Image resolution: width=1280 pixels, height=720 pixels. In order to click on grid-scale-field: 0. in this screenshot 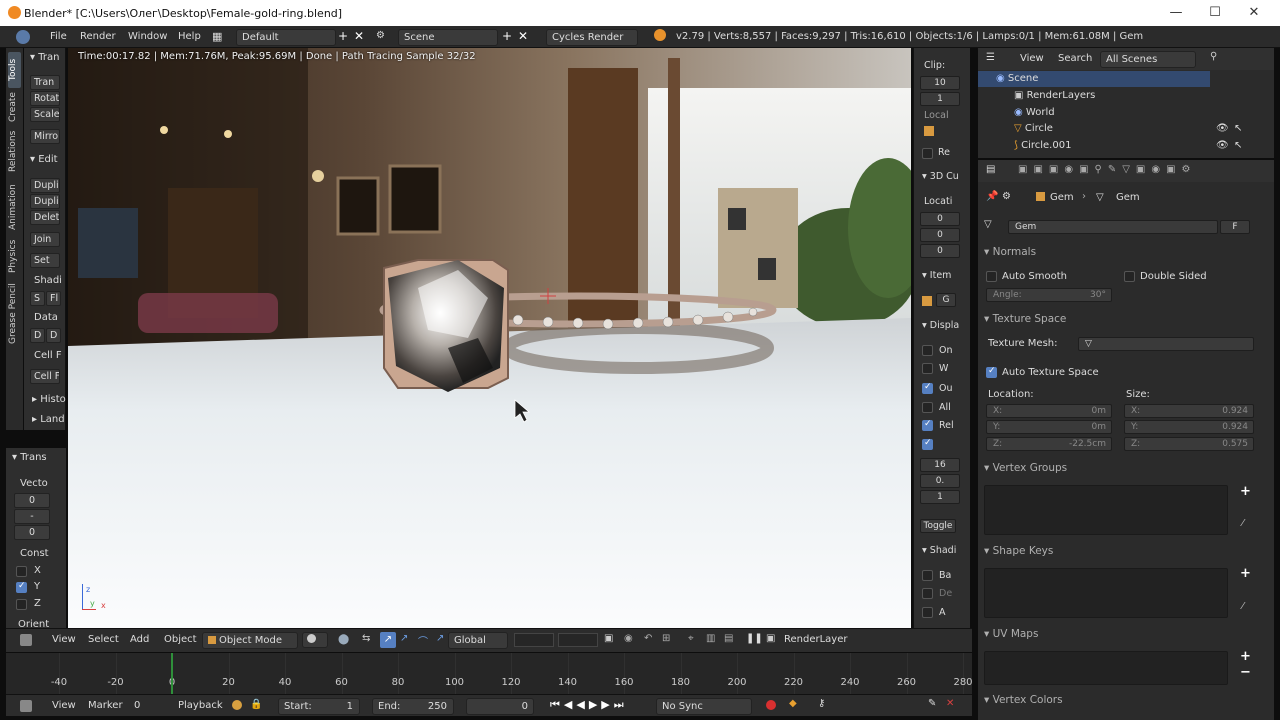, I will do `click(940, 481)`.